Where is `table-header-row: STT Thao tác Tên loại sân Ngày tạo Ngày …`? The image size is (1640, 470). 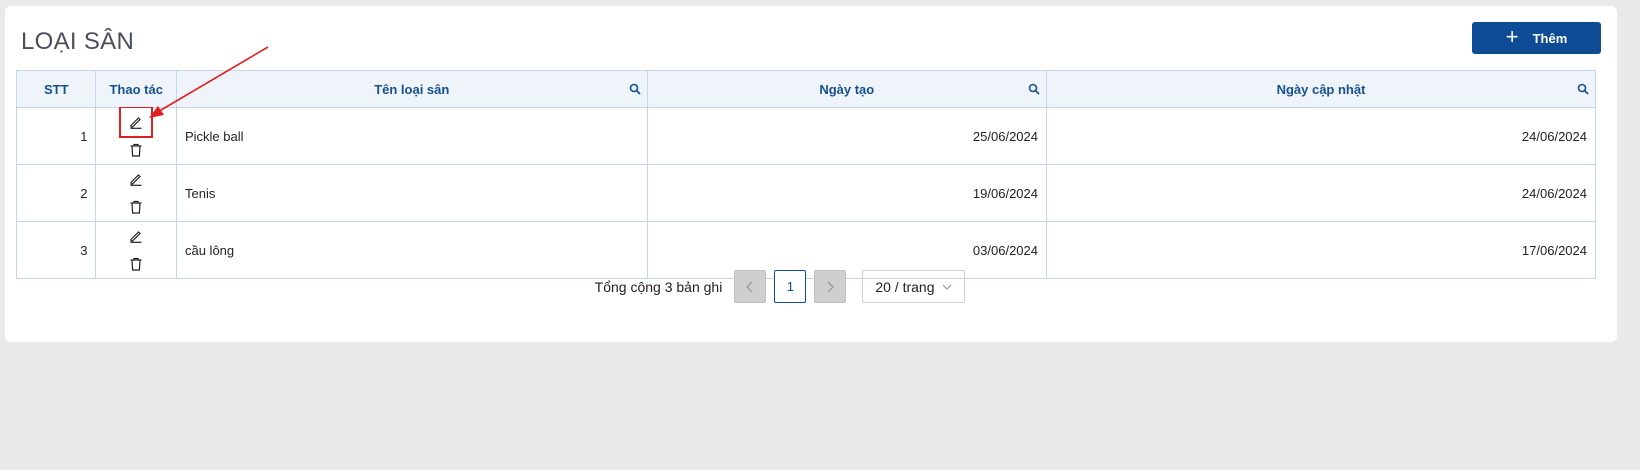 table-header-row: STT Thao tác Tên loại sân Ngày tạo Ngày … is located at coordinates (805, 89).